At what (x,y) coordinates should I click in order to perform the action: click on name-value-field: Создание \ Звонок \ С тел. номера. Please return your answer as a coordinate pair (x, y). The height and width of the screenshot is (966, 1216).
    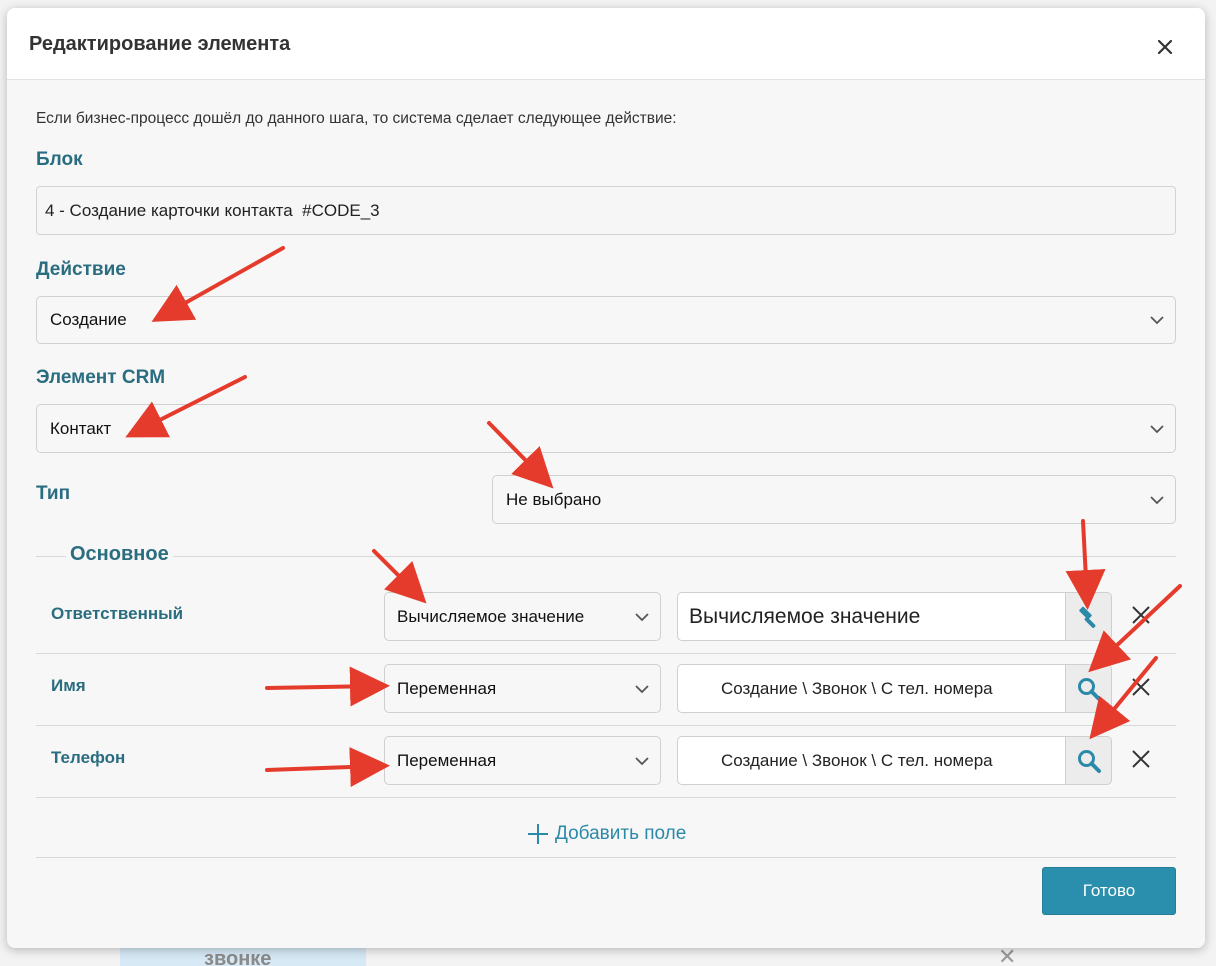
    Looking at the image, I should click on (871, 688).